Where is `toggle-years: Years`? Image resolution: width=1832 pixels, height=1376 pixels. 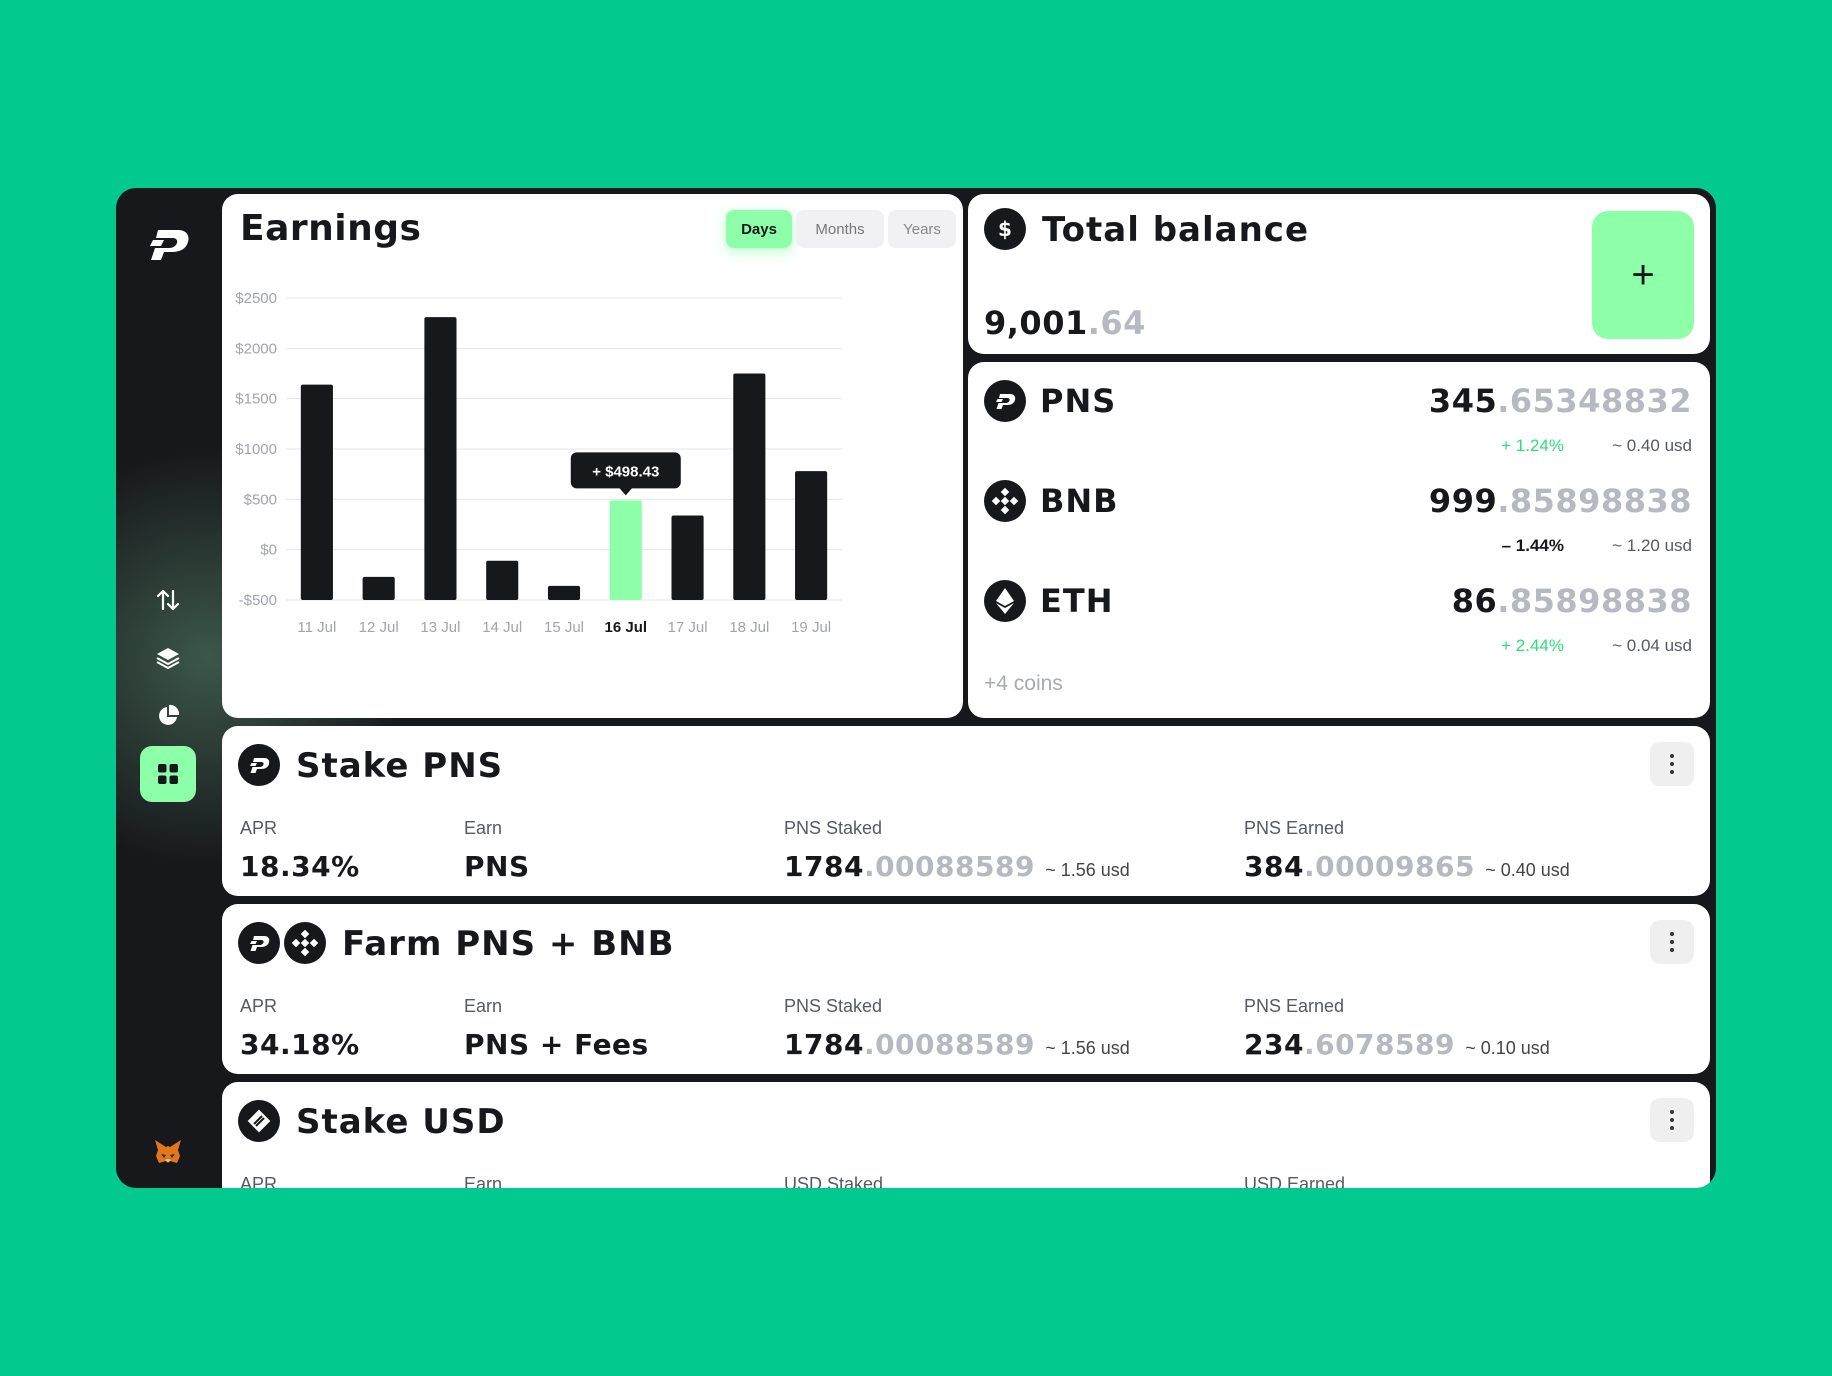
toggle-years: Years is located at coordinates (922, 229).